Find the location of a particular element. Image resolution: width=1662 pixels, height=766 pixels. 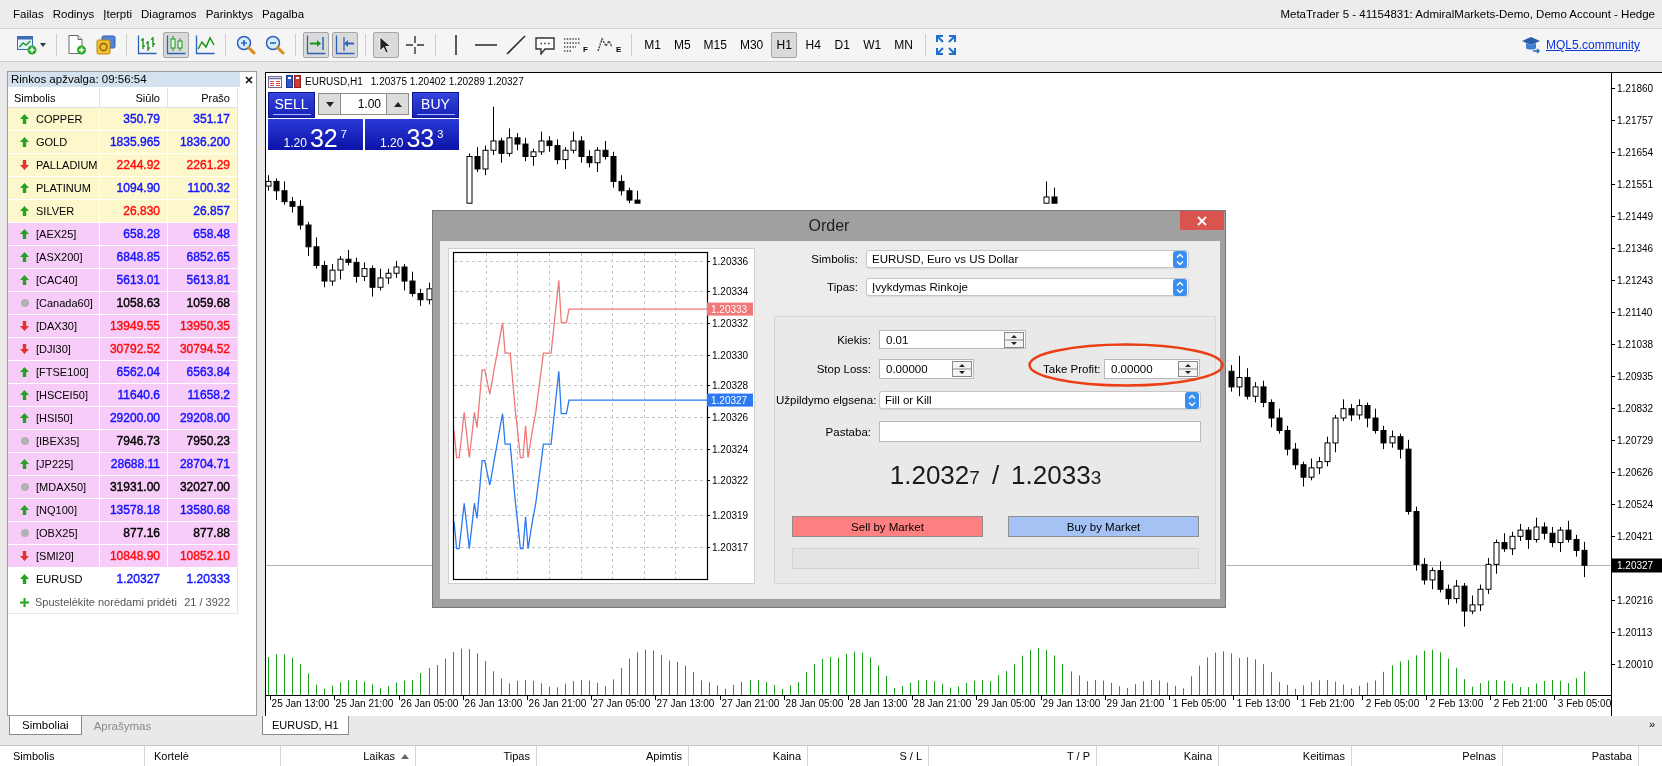

candlestick-chart-button is located at coordinates (176, 45).